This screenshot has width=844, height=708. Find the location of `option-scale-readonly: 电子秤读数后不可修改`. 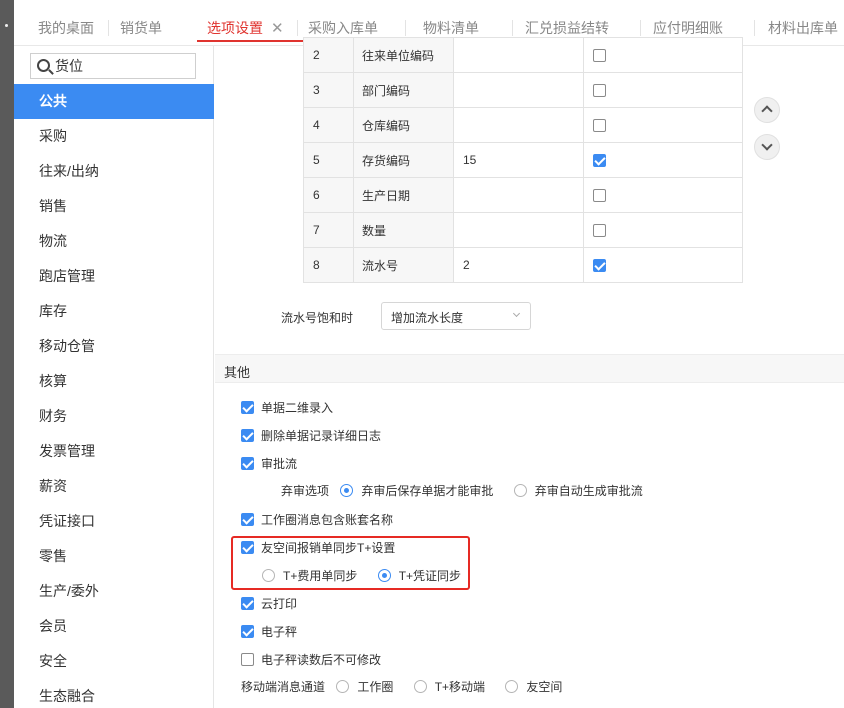

option-scale-readonly: 电子秤读数后不可修改 is located at coordinates (311, 660).